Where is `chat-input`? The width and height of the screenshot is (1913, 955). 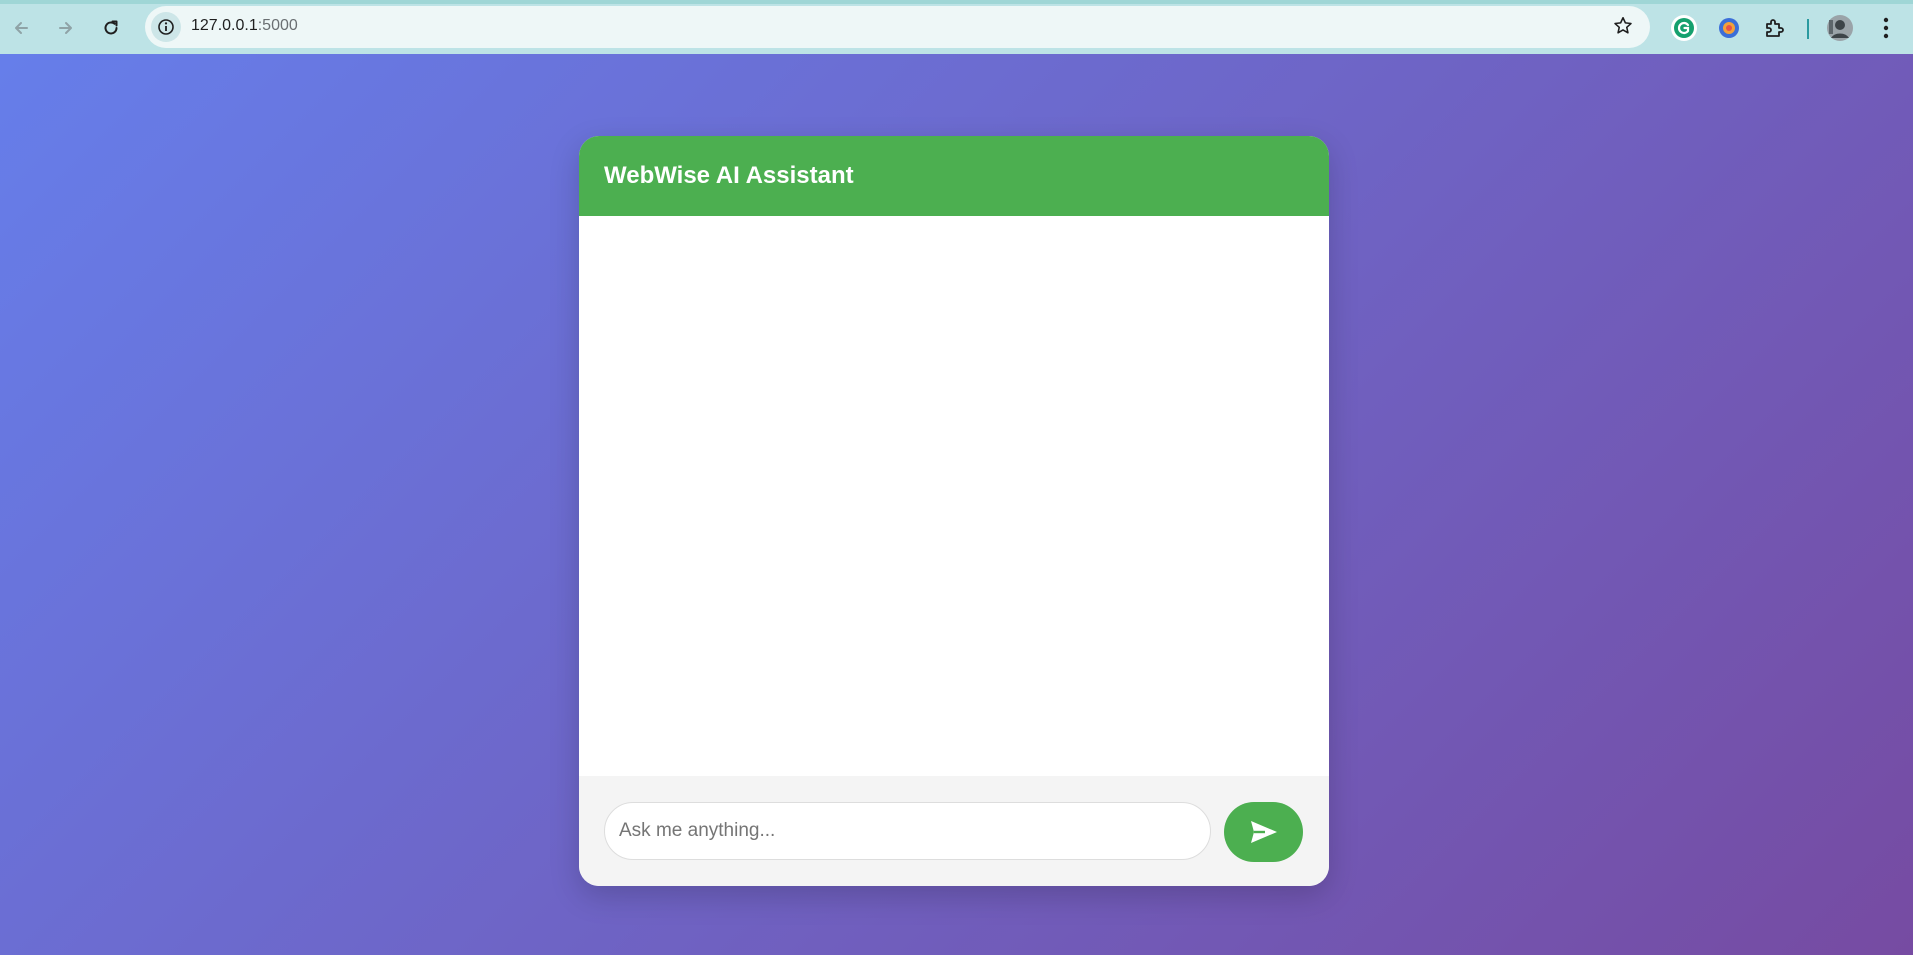 chat-input is located at coordinates (907, 831).